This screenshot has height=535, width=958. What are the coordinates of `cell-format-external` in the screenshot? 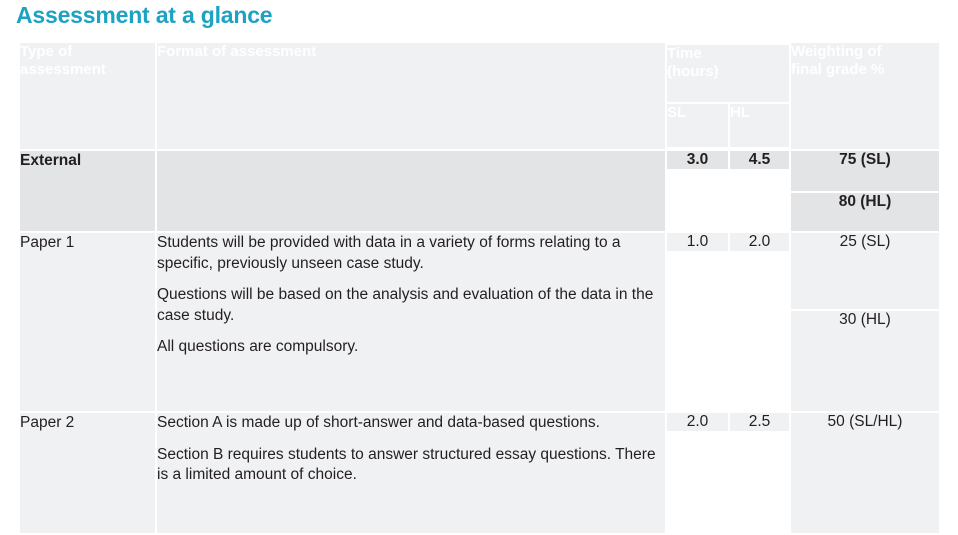 It's located at (411, 191).